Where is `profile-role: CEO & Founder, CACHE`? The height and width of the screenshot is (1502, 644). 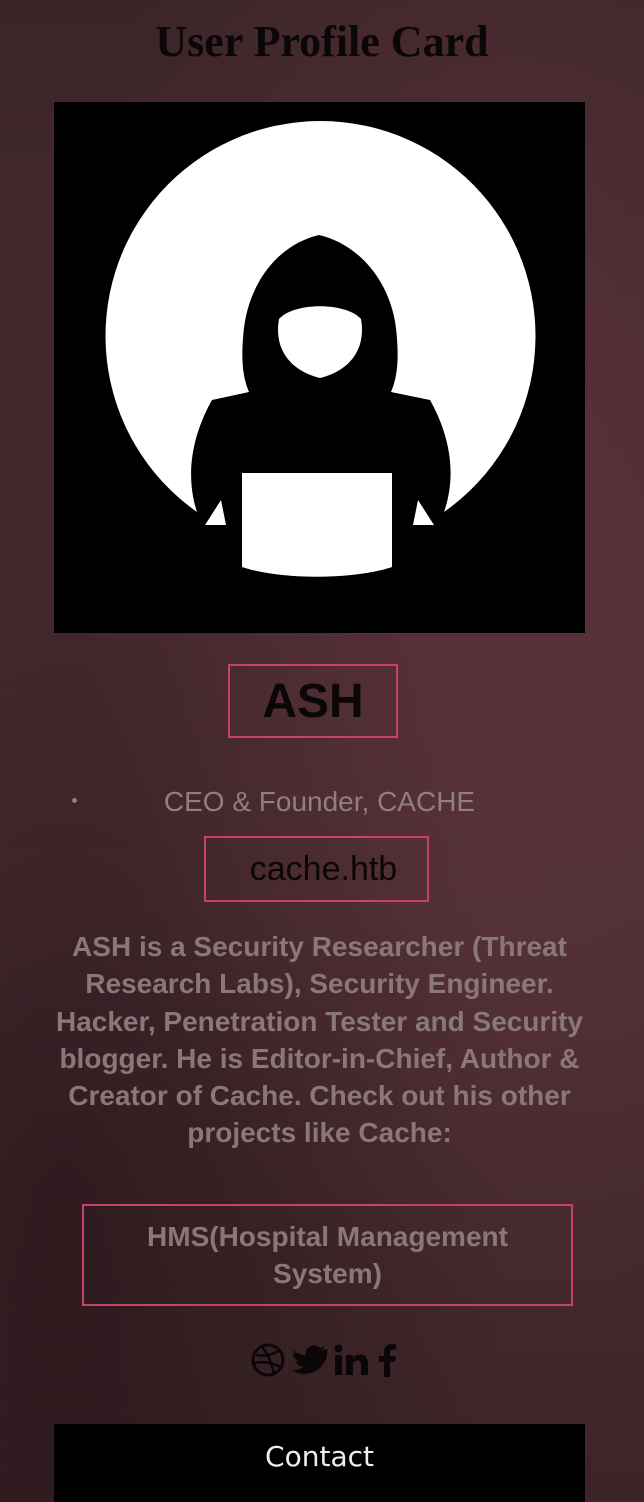 profile-role: CEO & Founder, CACHE is located at coordinates (319, 801).